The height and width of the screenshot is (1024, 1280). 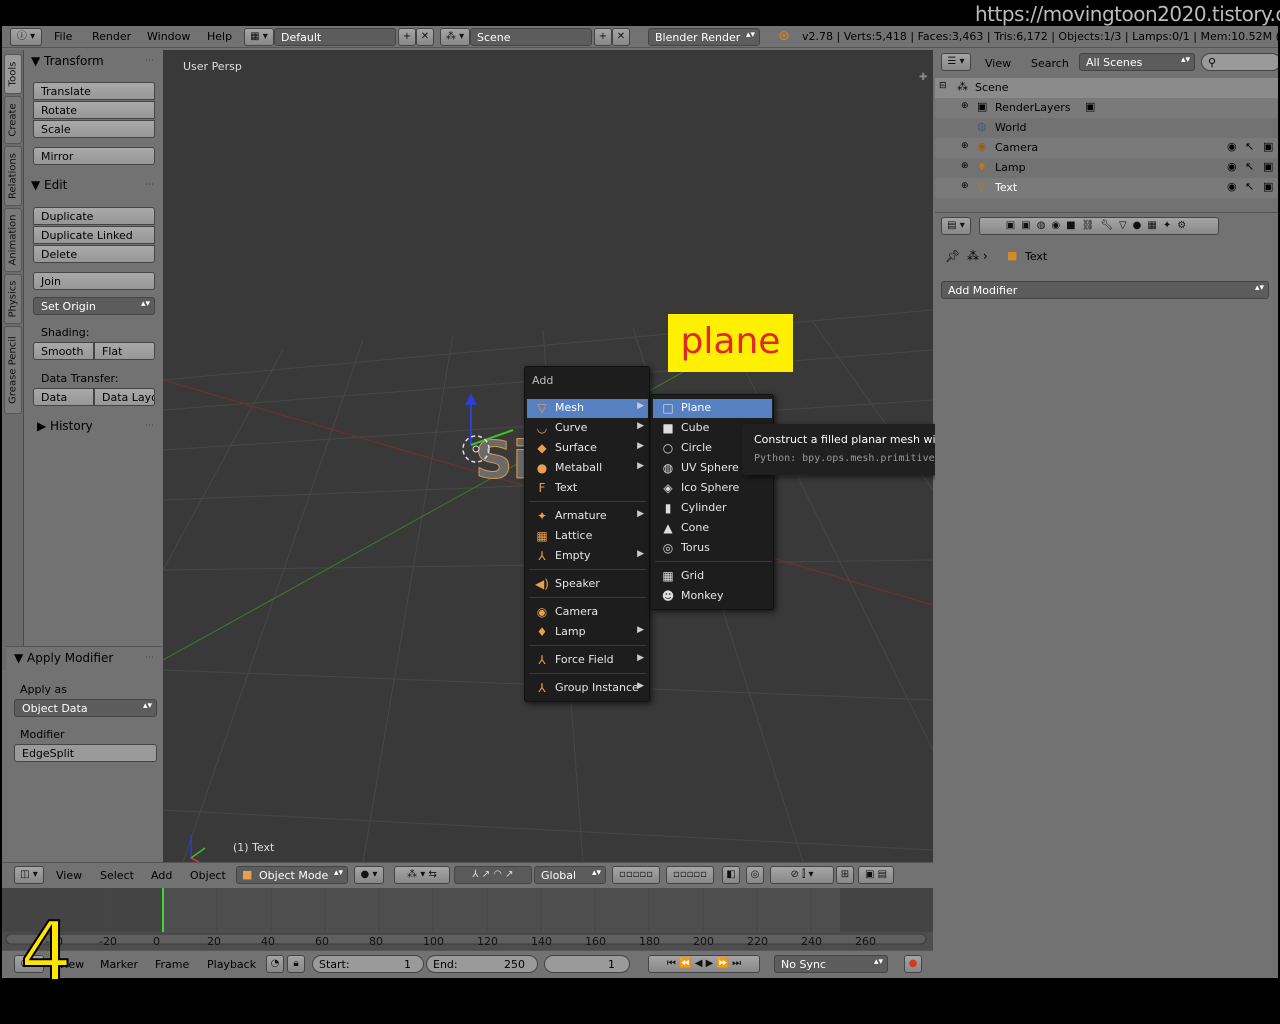 I want to click on remove-layout-icon: ✕, so click(x=425, y=37).